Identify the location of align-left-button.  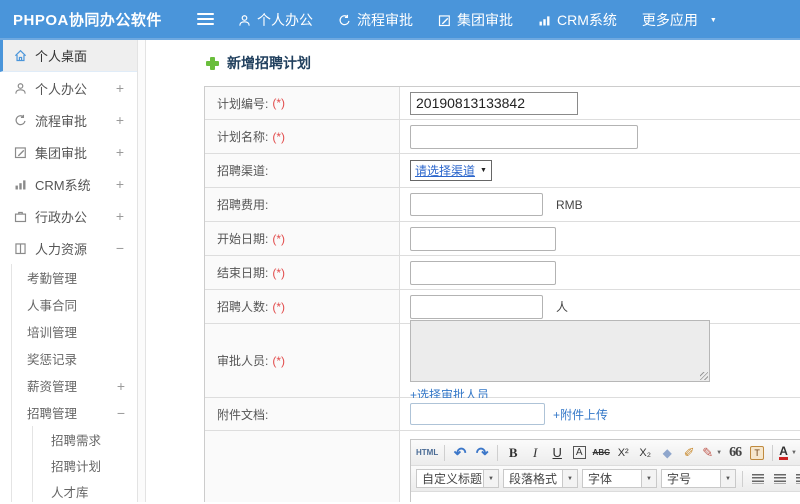
(758, 479).